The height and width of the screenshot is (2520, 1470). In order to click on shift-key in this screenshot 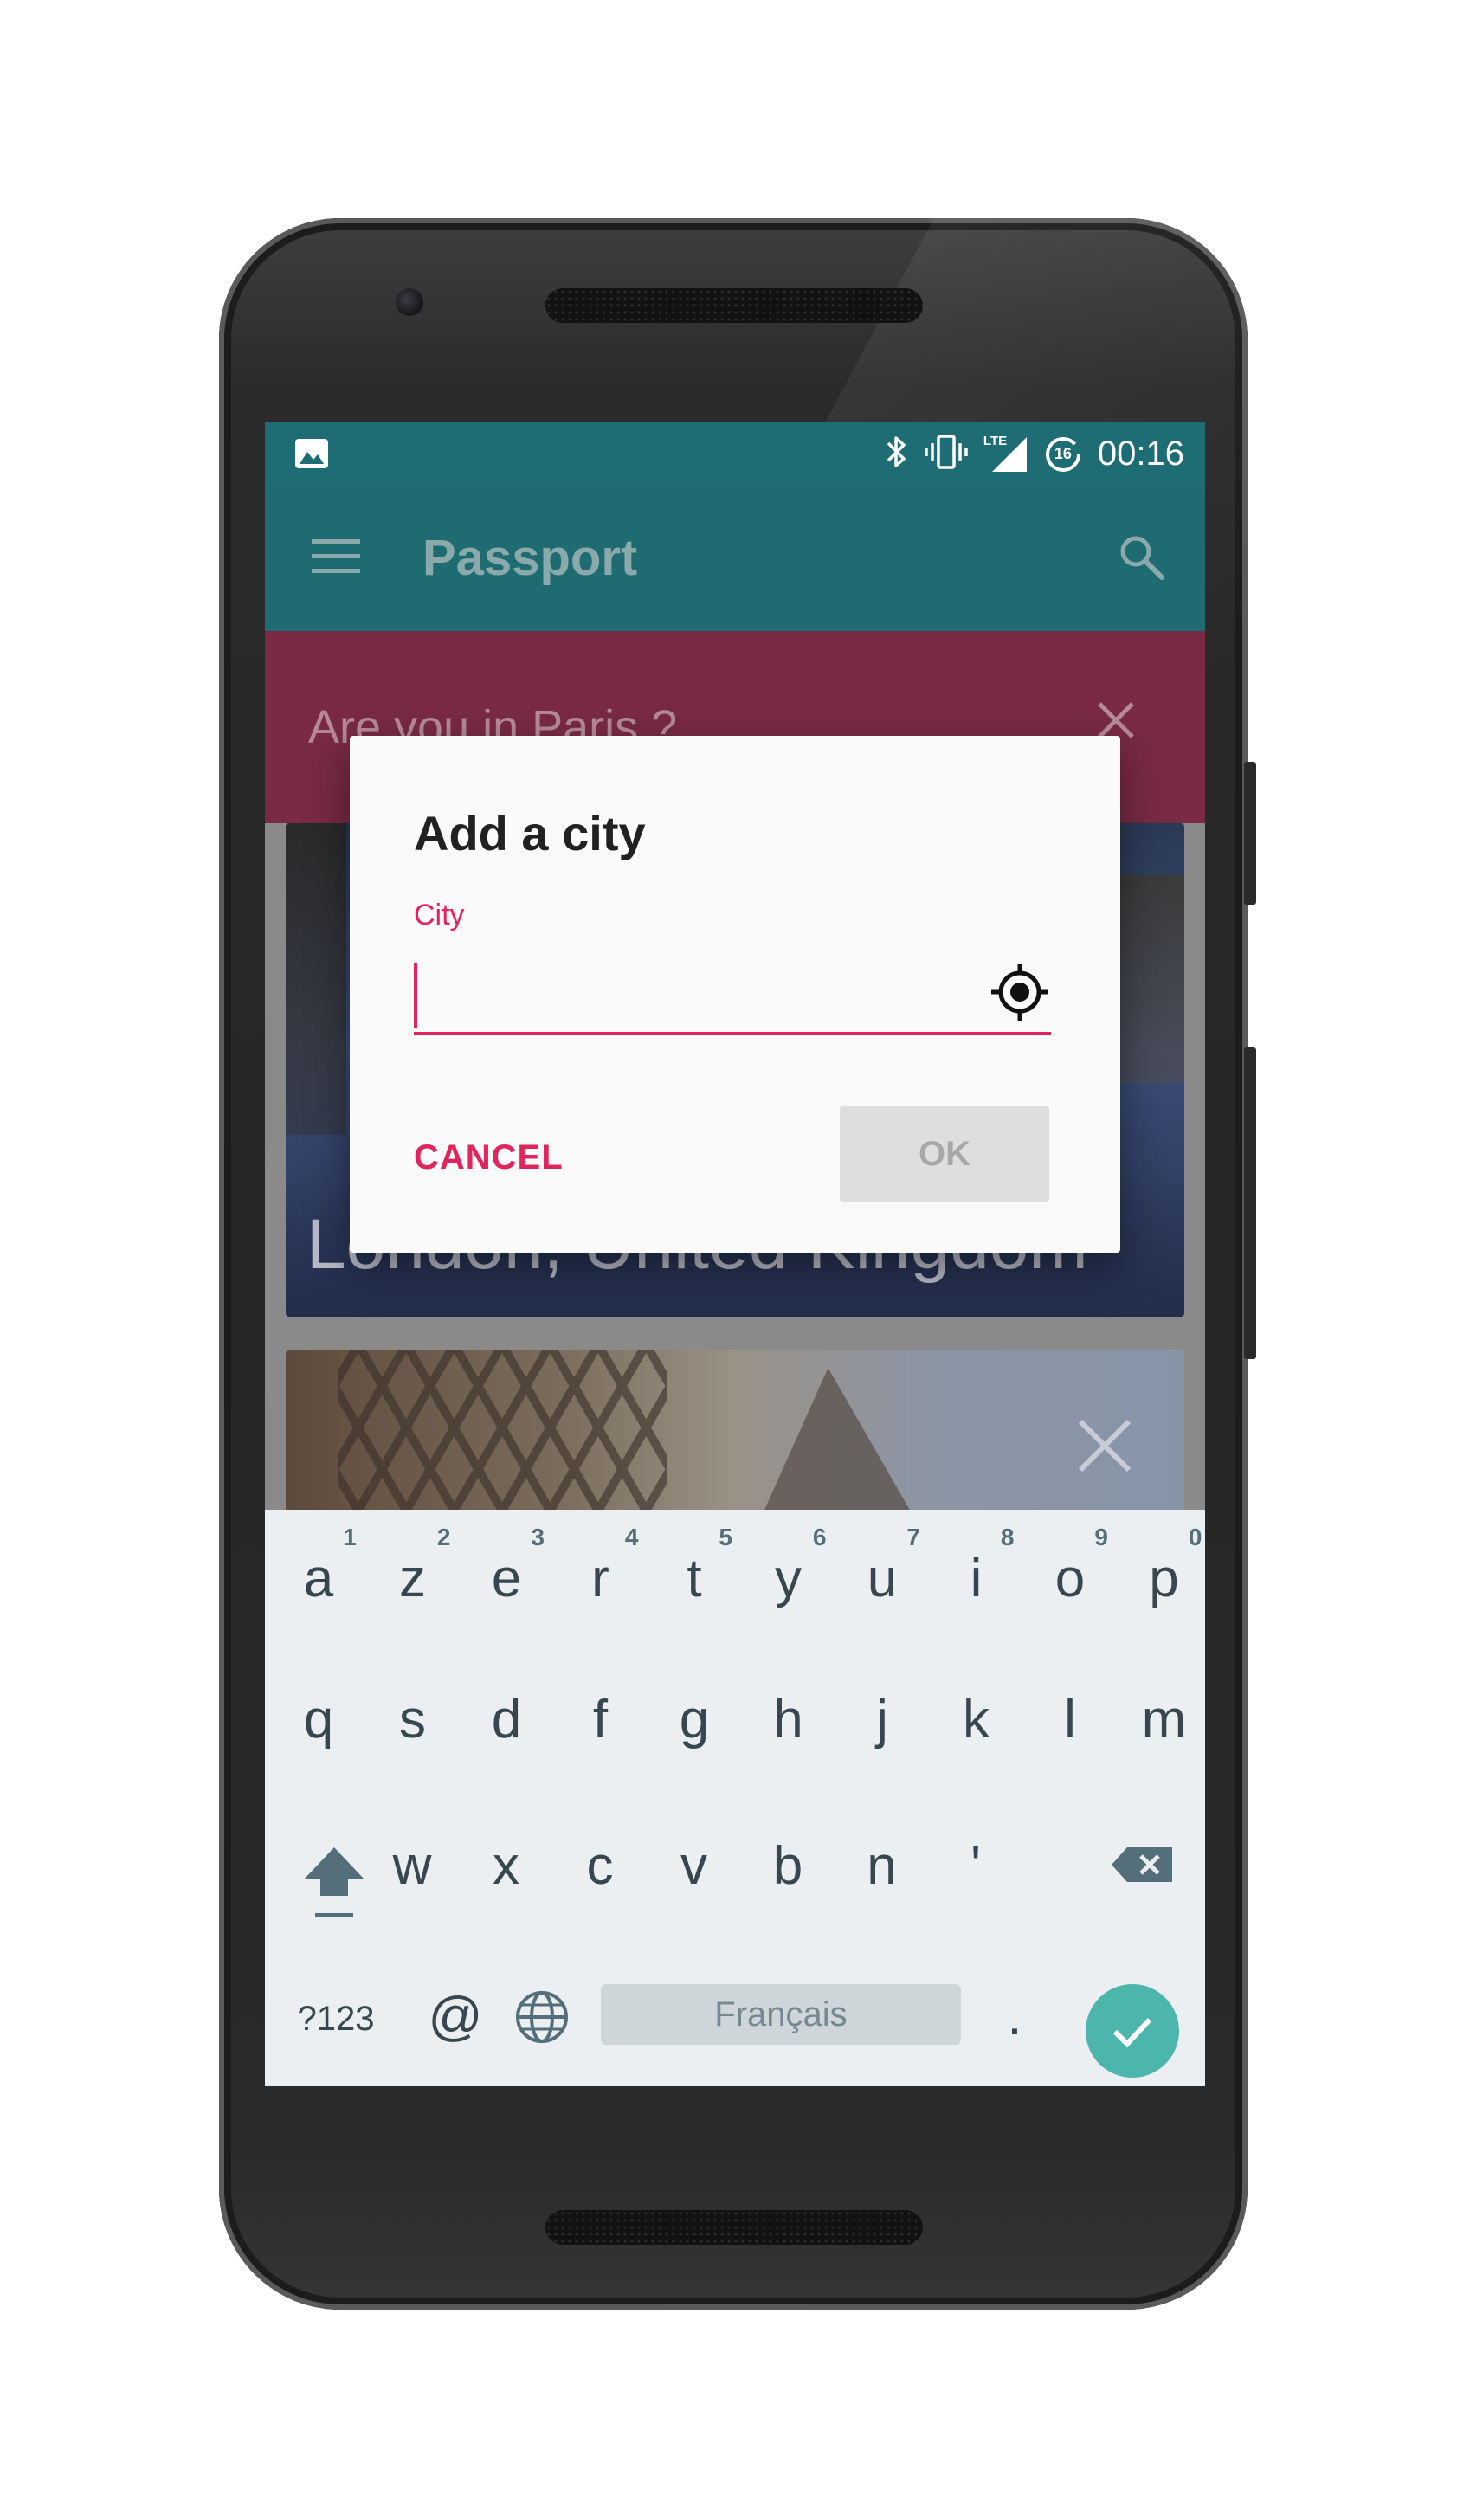, I will do `click(334, 1886)`.